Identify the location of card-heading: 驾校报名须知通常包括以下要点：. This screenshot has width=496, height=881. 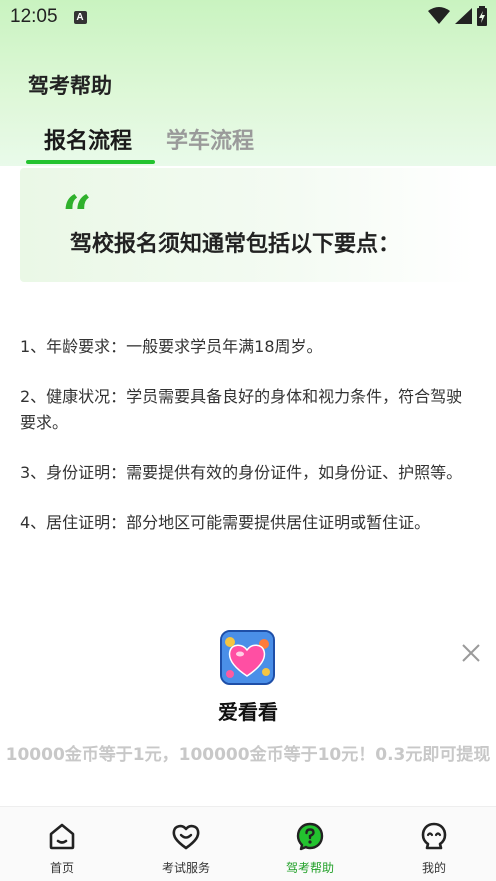
(235, 244).